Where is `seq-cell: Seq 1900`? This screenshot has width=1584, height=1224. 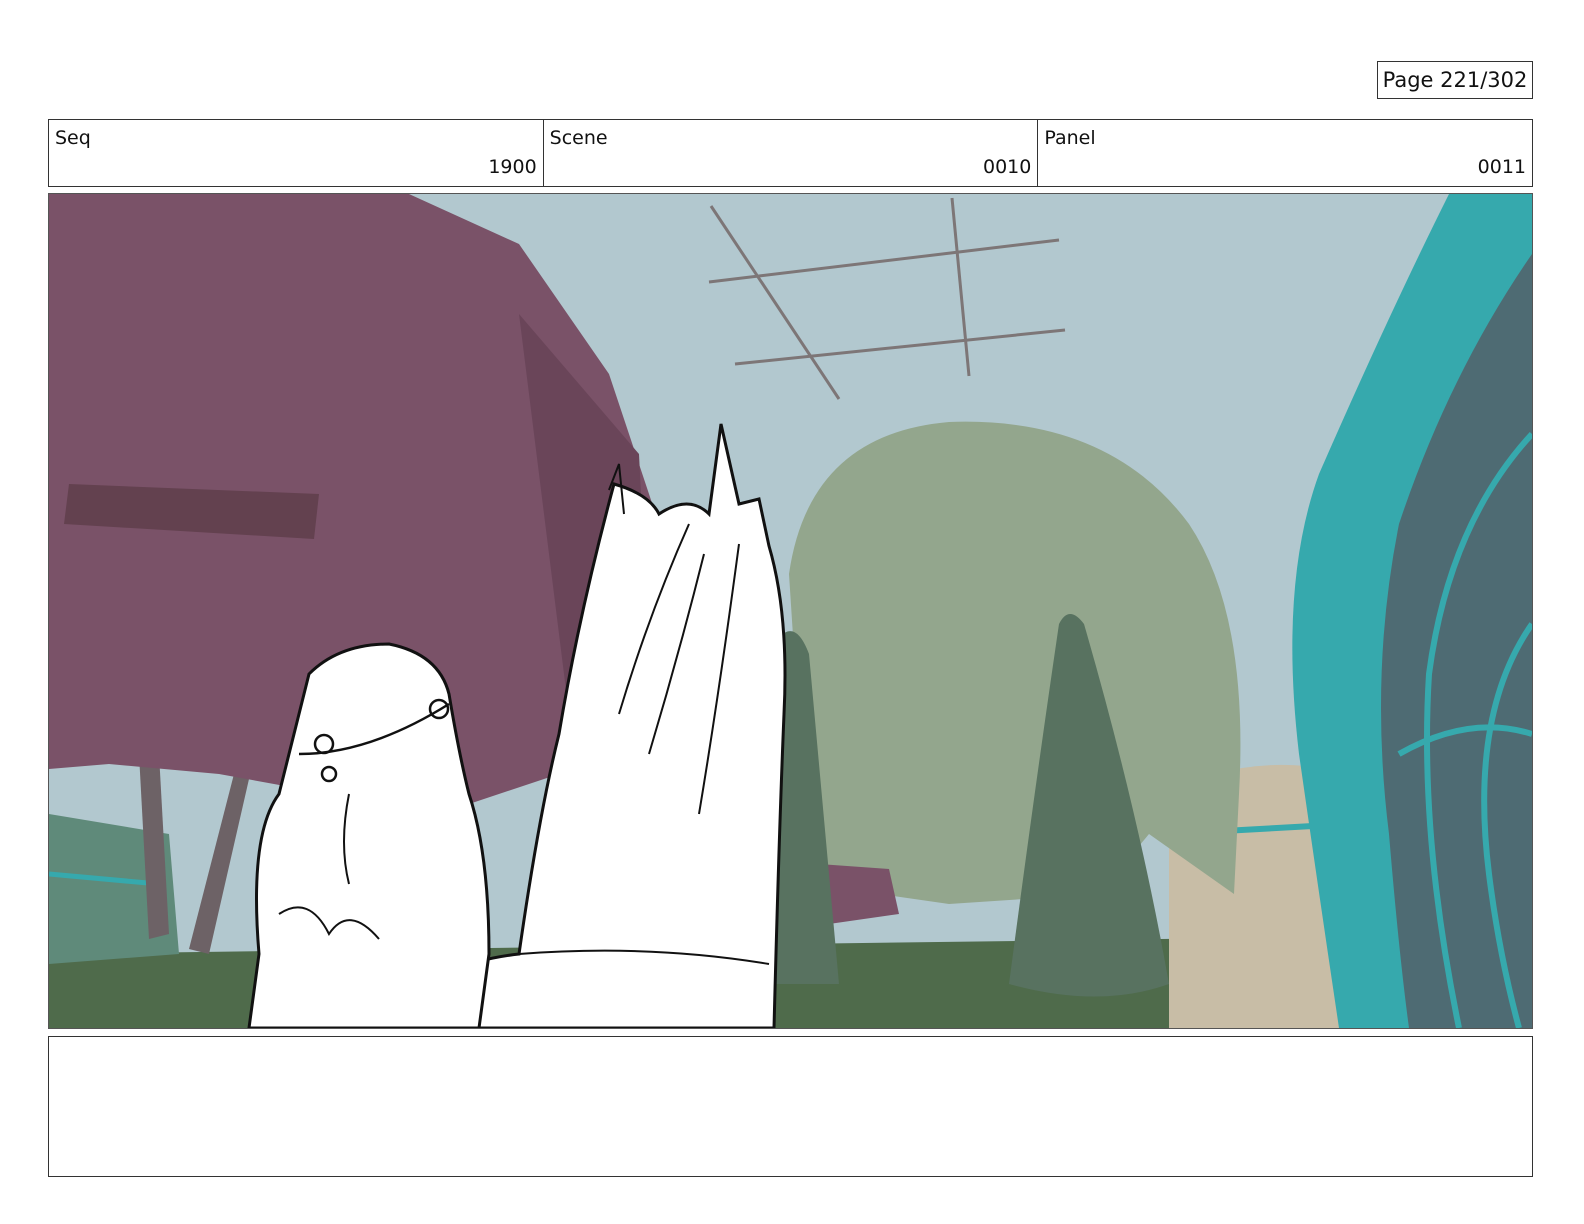
seq-cell: Seq 1900 is located at coordinates (296, 153).